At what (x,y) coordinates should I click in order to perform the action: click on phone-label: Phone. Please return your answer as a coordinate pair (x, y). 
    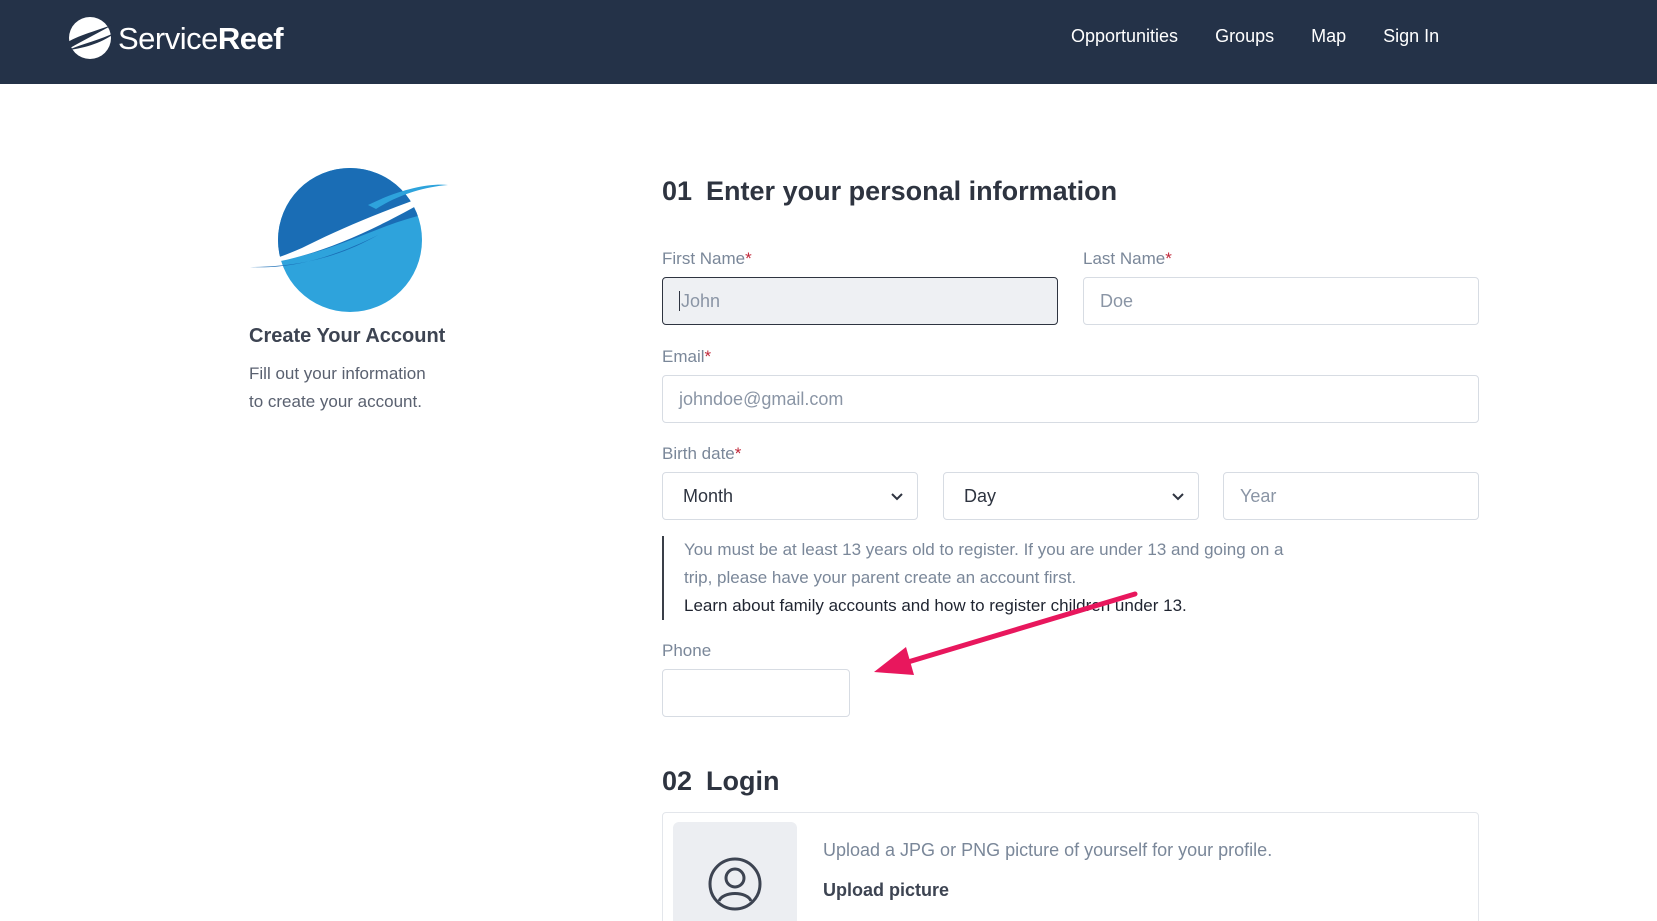
    Looking at the image, I should click on (687, 650).